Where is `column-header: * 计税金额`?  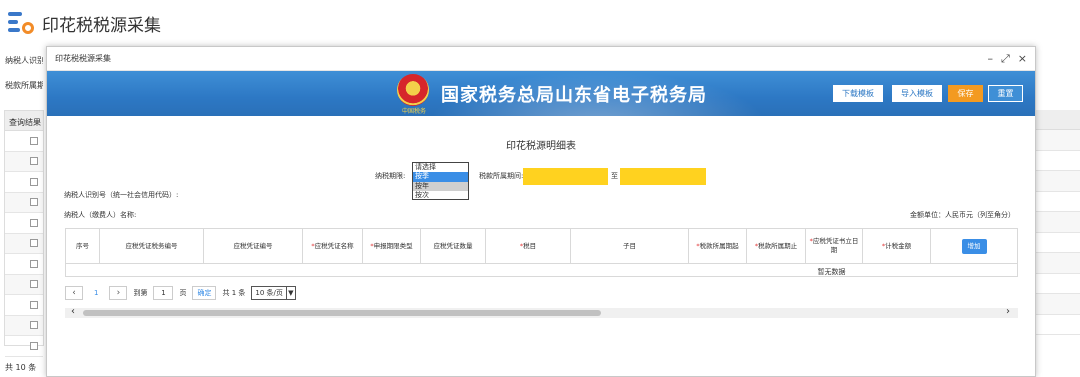
column-header: * 计税金额 is located at coordinates (897, 246).